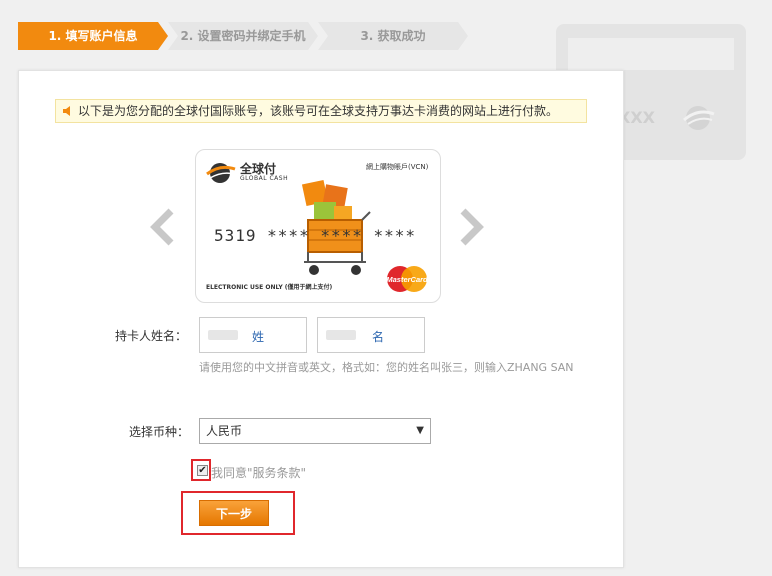 This screenshot has width=772, height=576. What do you see at coordinates (221, 173) in the screenshot?
I see `global-cash-logo-icon` at bounding box center [221, 173].